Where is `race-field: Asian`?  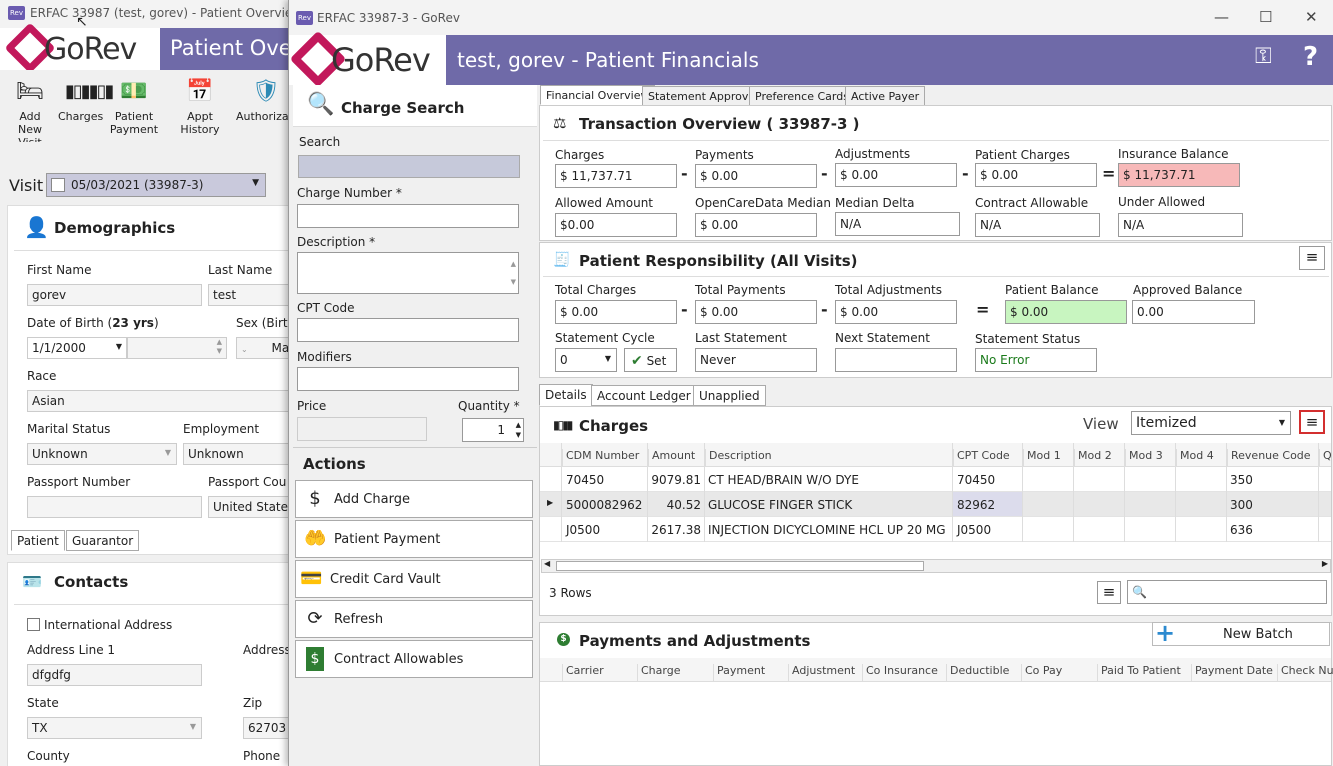
race-field: Asian is located at coordinates (158, 401).